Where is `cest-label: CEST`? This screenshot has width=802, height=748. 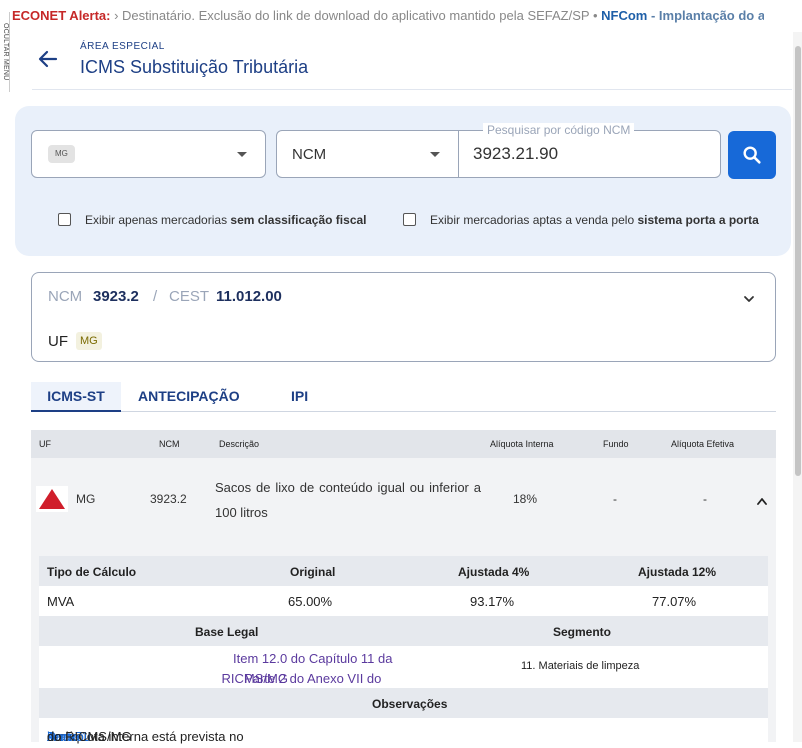 cest-label: CEST is located at coordinates (189, 296).